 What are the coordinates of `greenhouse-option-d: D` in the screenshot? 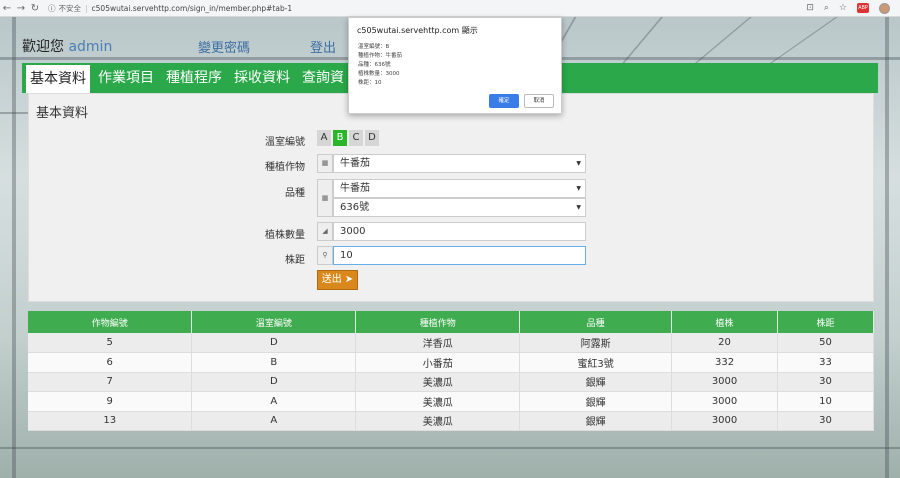 It's located at (372, 138).